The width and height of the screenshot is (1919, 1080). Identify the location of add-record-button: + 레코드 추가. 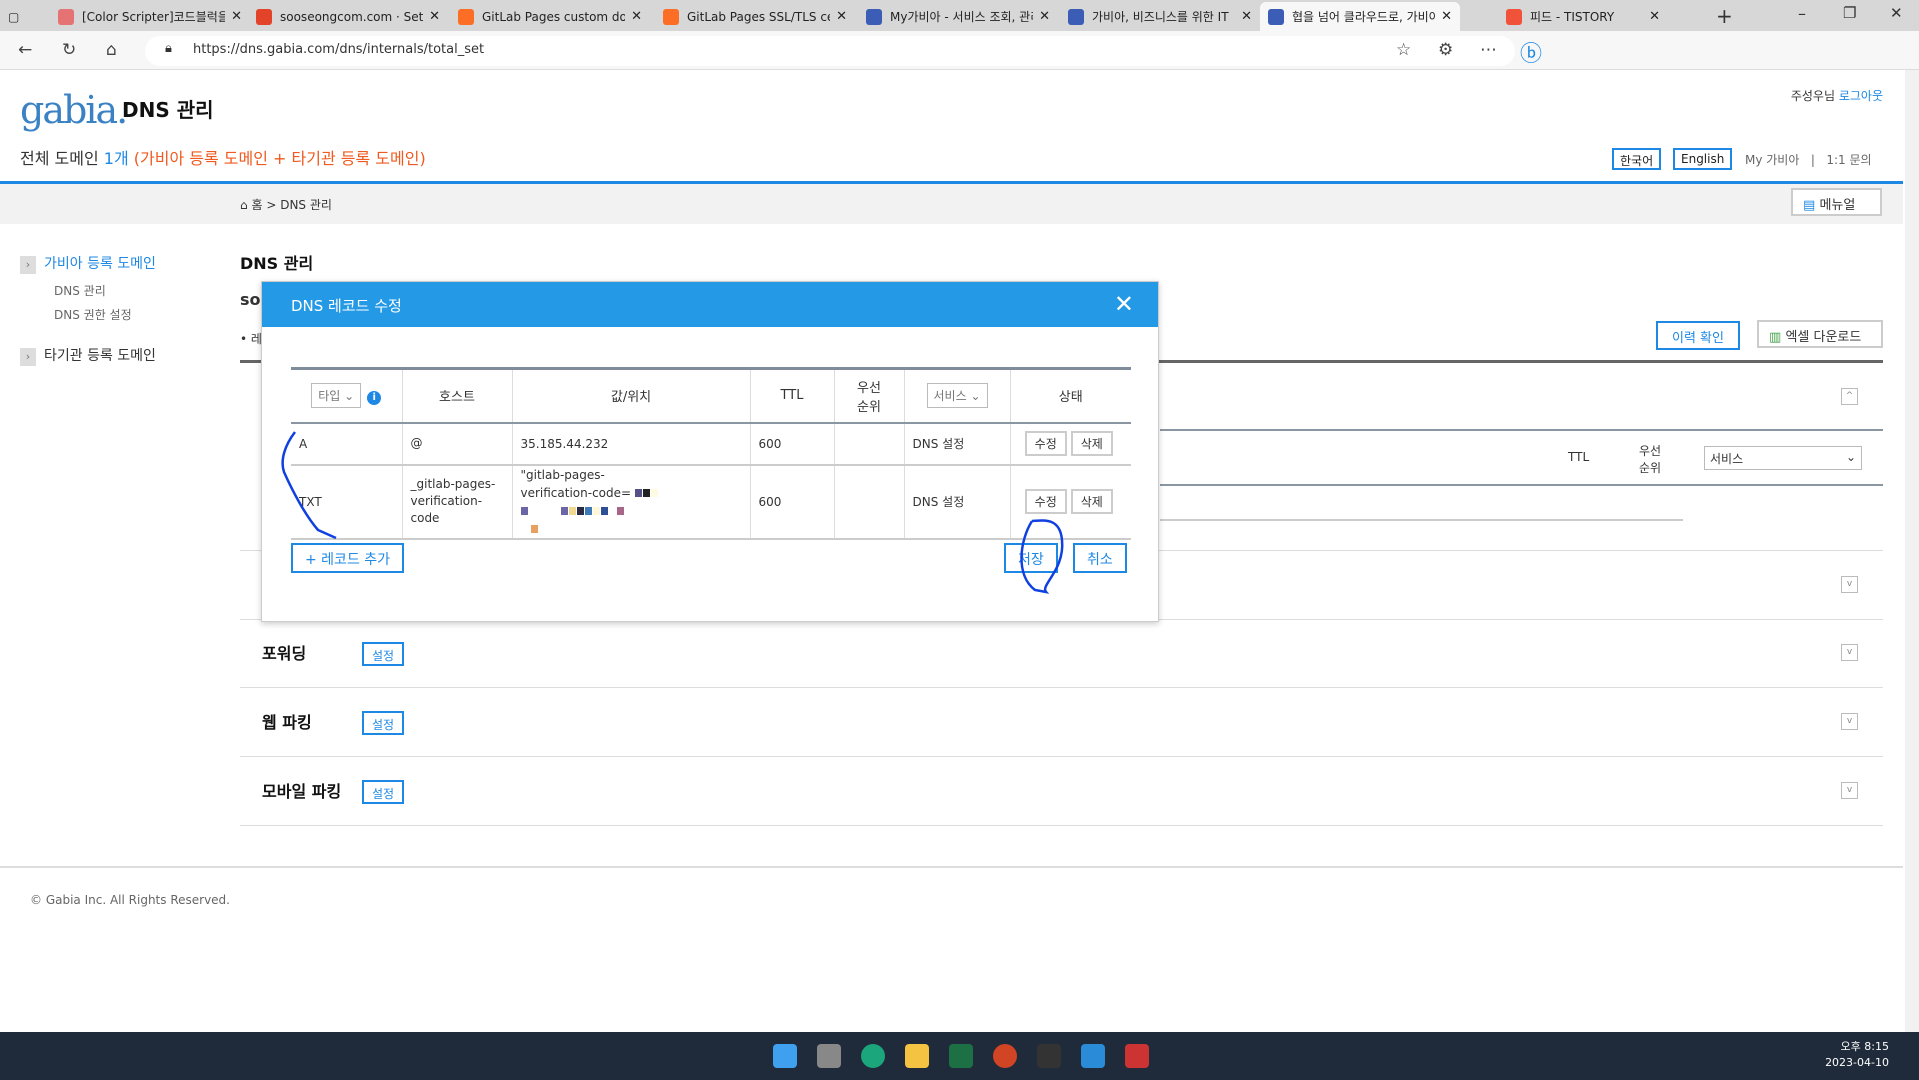
(348, 558).